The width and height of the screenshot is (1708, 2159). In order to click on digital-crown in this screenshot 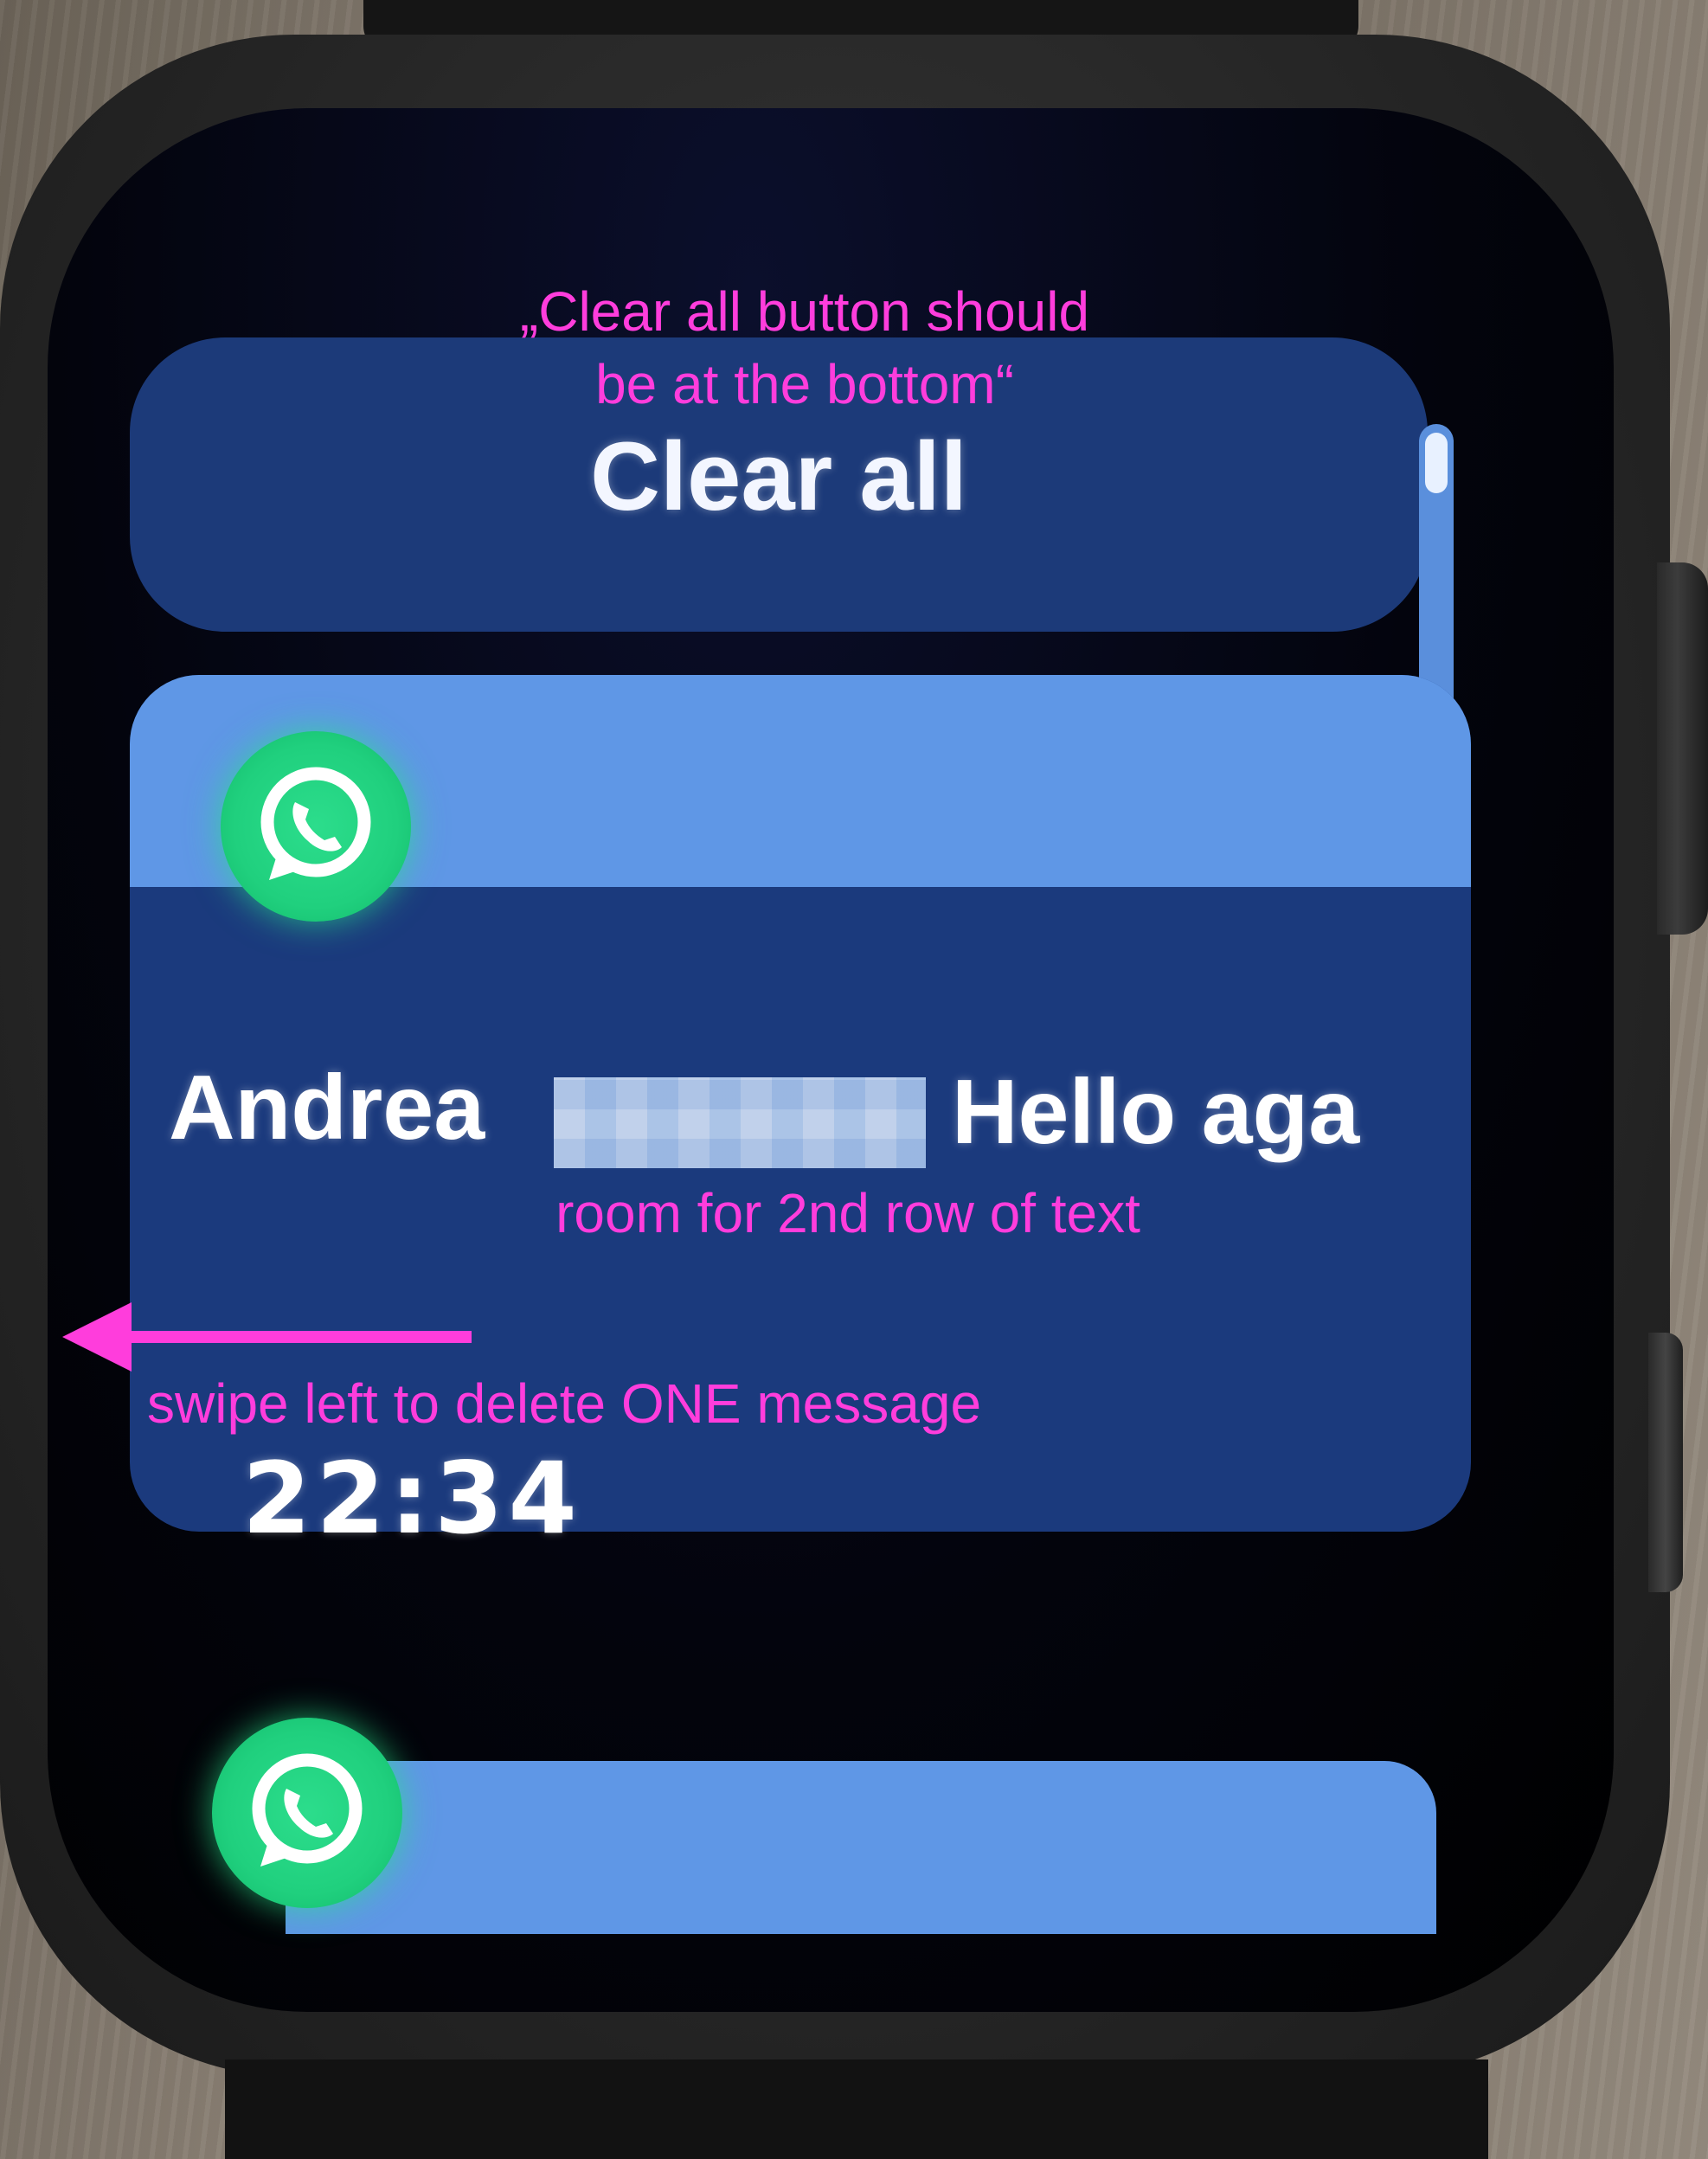, I will do `click(1683, 748)`.